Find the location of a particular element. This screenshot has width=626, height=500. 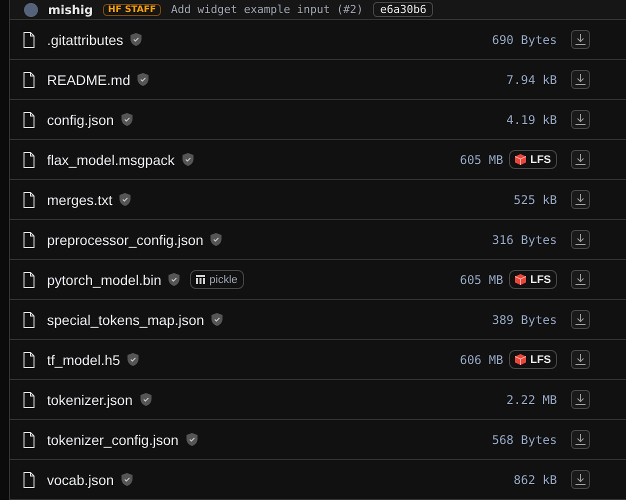

file-size: 7.94 kB is located at coordinates (531, 79).